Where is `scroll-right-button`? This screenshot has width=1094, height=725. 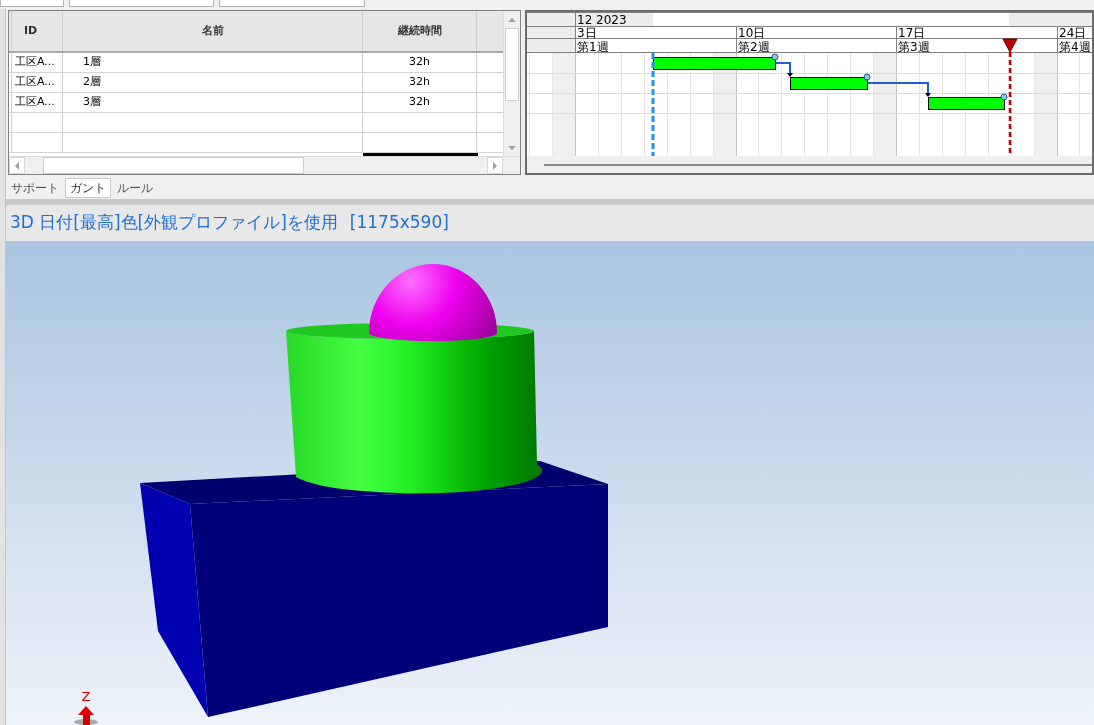
scroll-right-button is located at coordinates (495, 165).